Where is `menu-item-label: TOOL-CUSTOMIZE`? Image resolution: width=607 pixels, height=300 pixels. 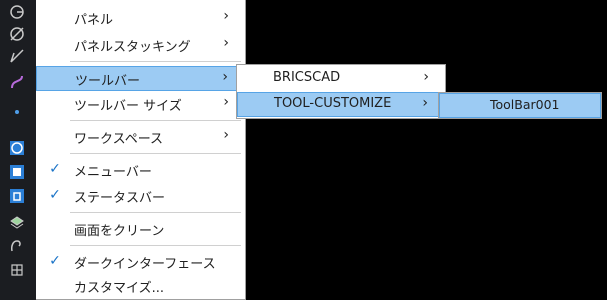
menu-item-label: TOOL-CUSTOMIZE is located at coordinates (333, 103).